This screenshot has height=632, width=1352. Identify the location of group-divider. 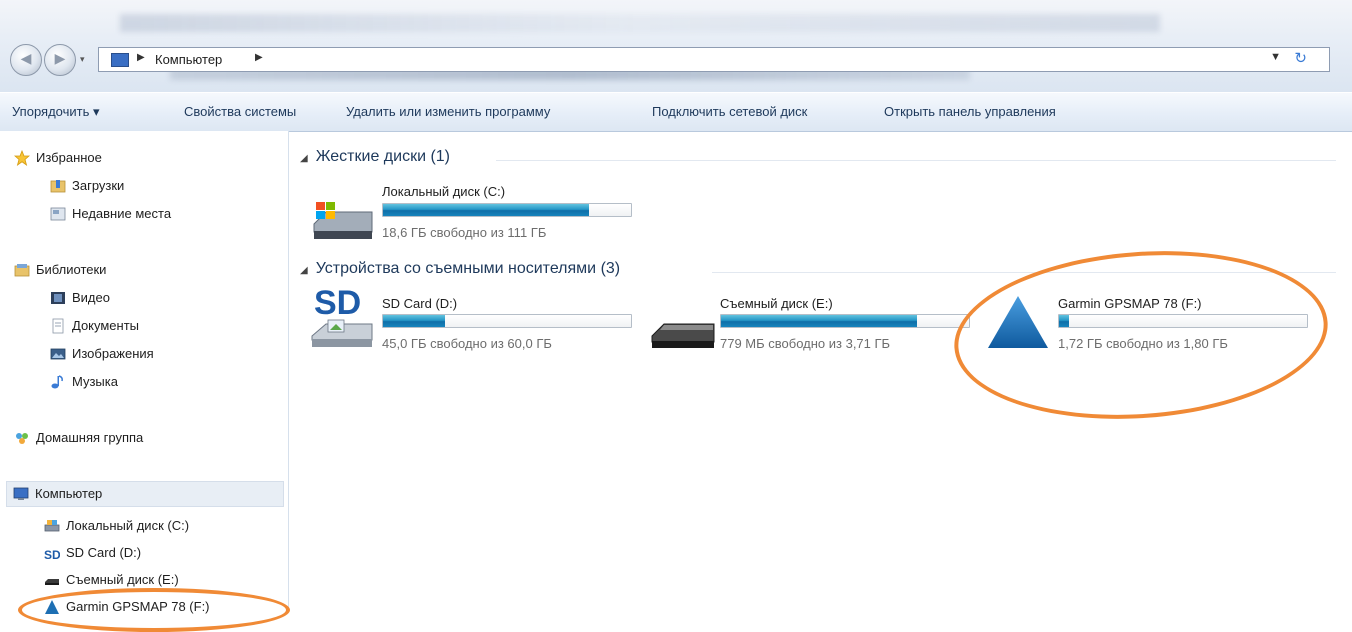
(916, 160).